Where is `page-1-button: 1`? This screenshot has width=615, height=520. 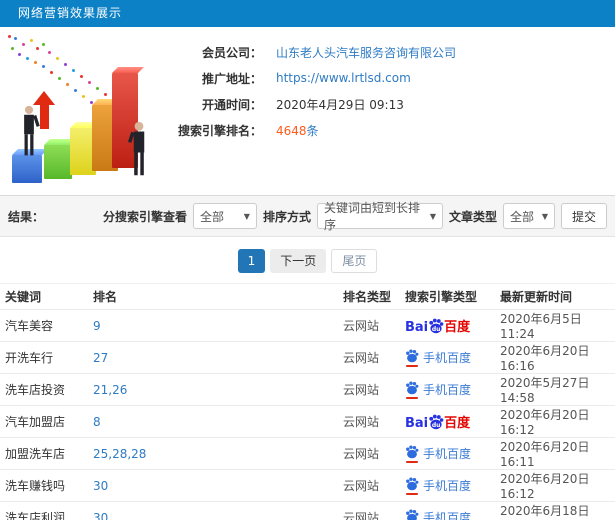
page-1-button: 1 is located at coordinates (251, 261).